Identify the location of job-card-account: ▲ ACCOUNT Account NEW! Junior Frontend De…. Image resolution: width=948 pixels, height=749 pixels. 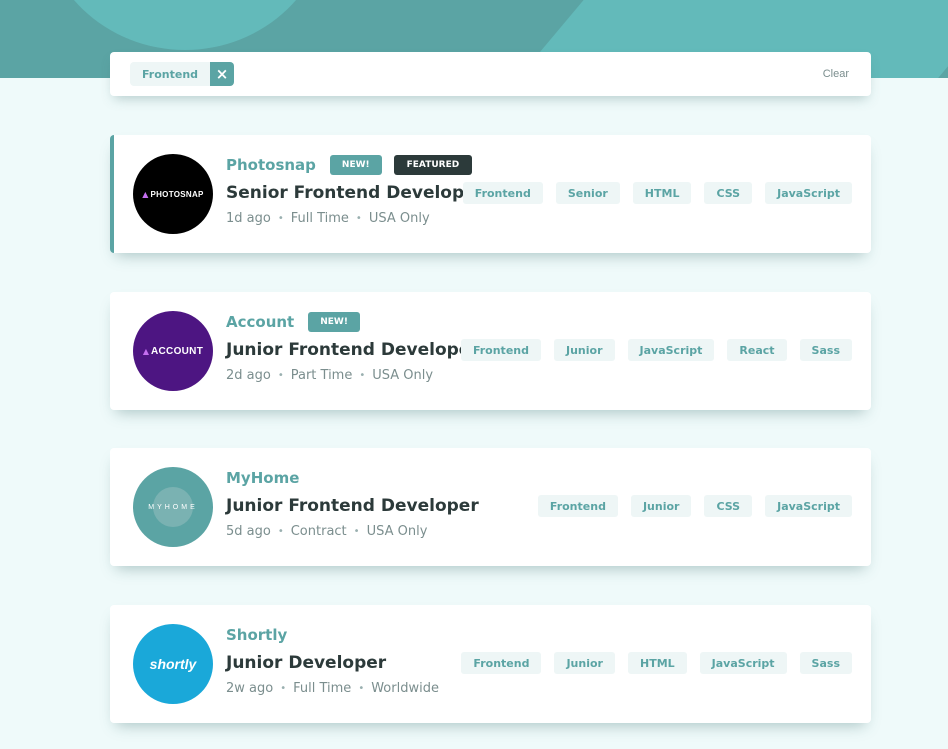
(490, 351).